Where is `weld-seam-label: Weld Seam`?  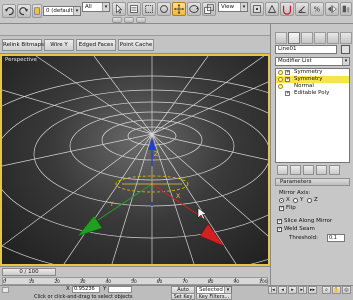 weld-seam-label: Weld Seam is located at coordinates (299, 229).